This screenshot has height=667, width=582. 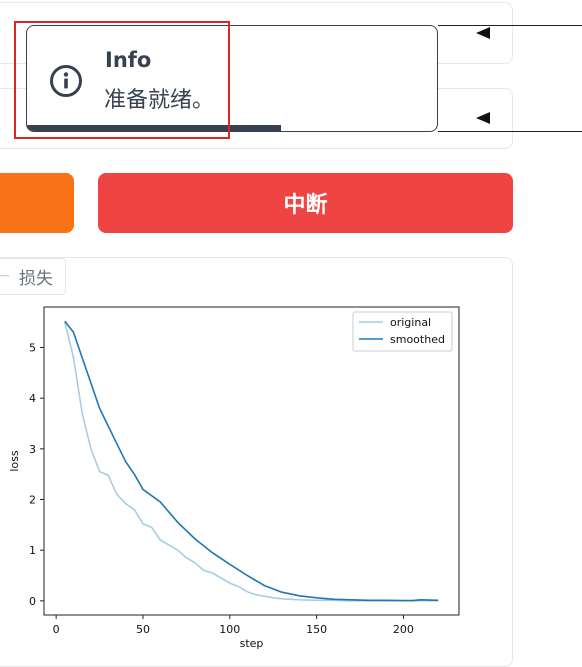 What do you see at coordinates (410, 322) in the screenshot?
I see `legend-label: original` at bounding box center [410, 322].